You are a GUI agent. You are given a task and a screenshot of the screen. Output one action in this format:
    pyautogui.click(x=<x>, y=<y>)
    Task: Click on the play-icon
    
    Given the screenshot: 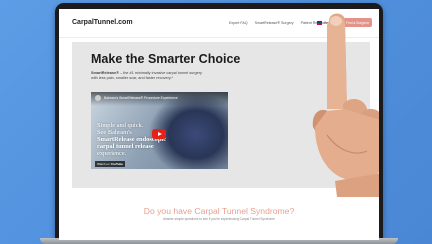 What is the action you would take?
    pyautogui.click(x=159, y=134)
    